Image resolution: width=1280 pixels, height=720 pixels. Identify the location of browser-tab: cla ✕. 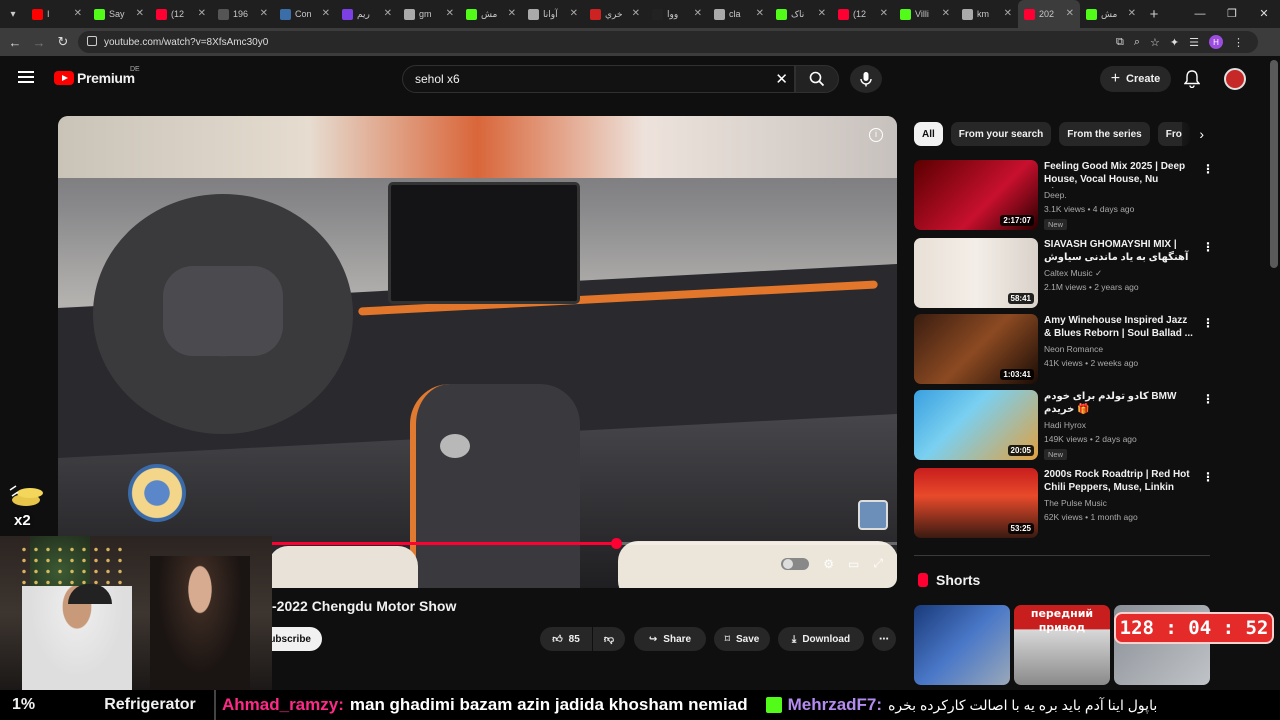
(739, 14).